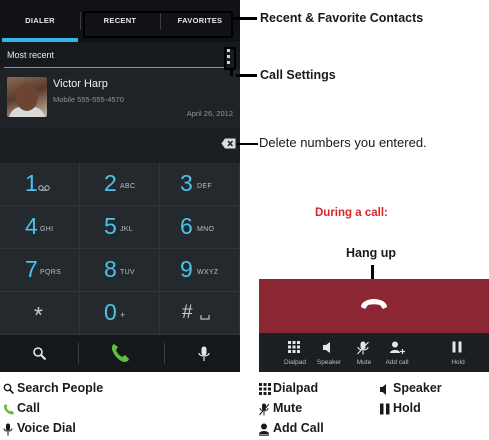  I want to click on hang-up-icon, so click(374, 304).